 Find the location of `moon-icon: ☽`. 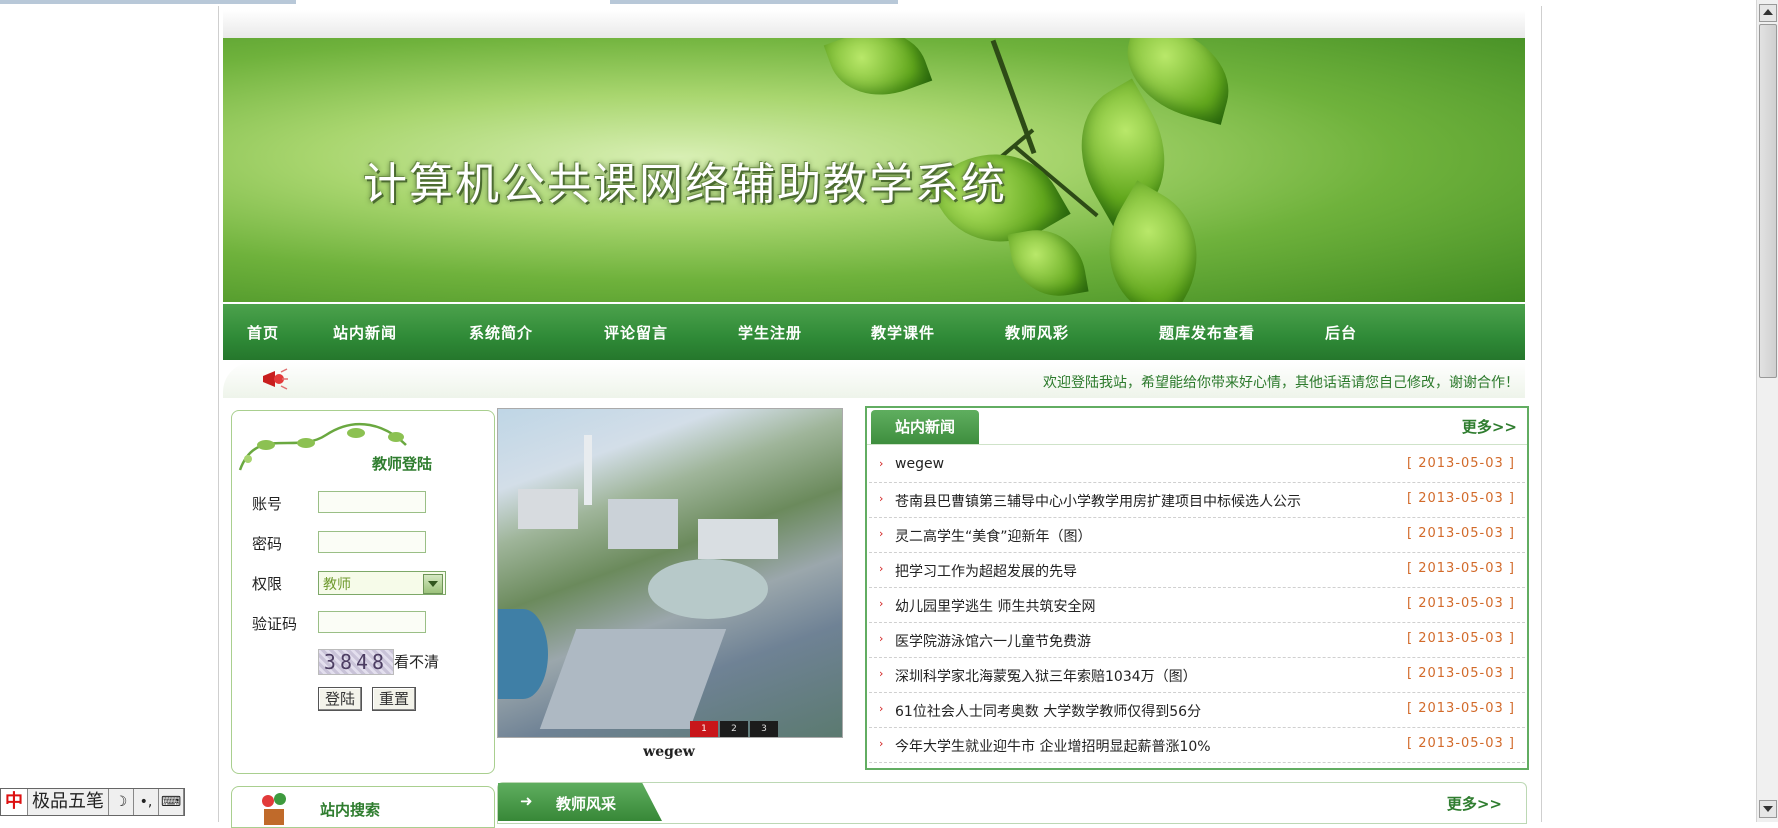

moon-icon: ☽ is located at coordinates (121, 802).